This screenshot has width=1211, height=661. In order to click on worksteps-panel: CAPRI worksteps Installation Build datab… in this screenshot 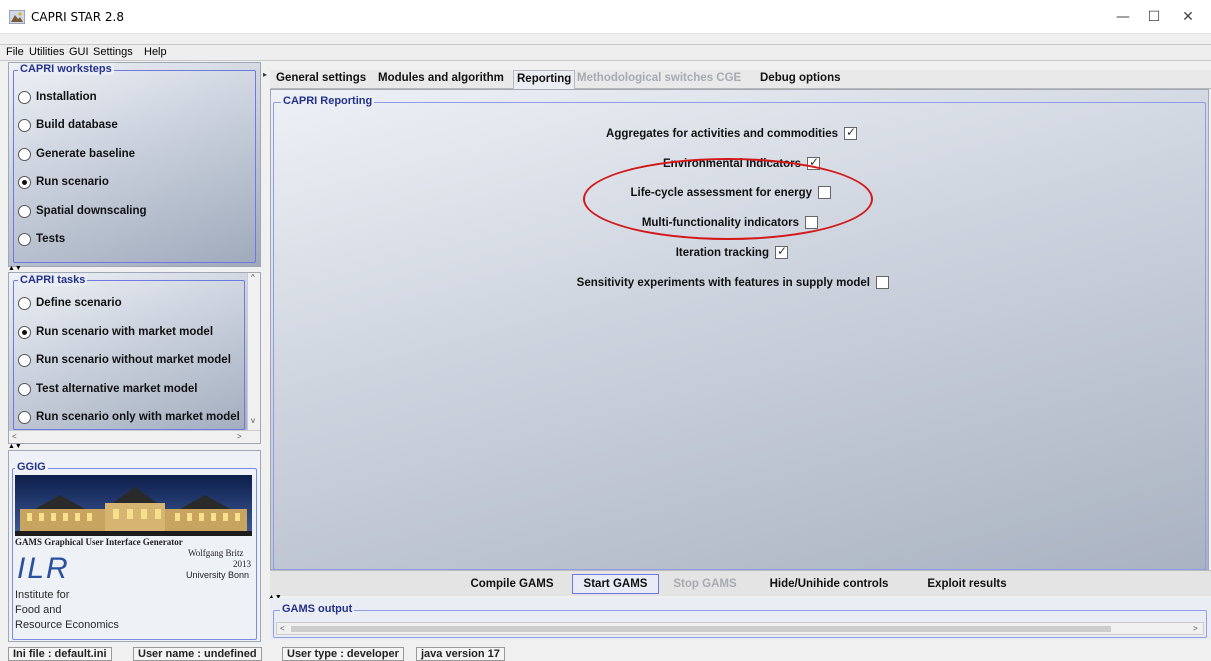, I will do `click(134, 164)`.